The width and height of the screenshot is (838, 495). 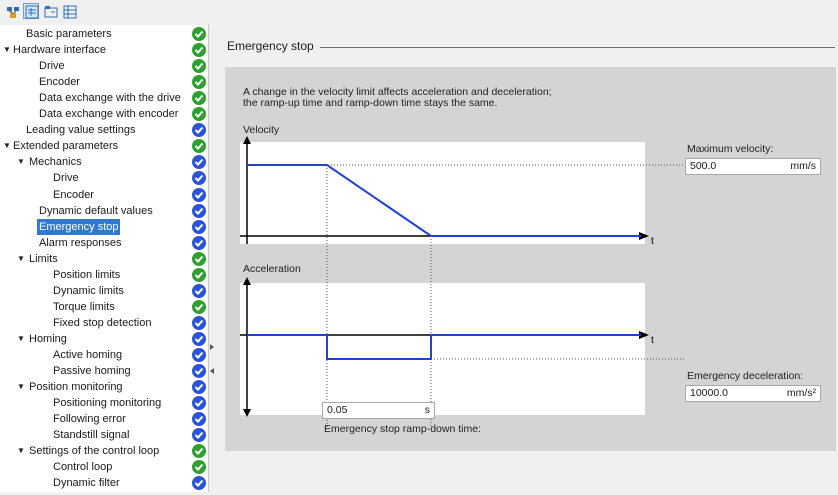 I want to click on tree-item-torque-limits: Torque limits, so click(x=104, y=307).